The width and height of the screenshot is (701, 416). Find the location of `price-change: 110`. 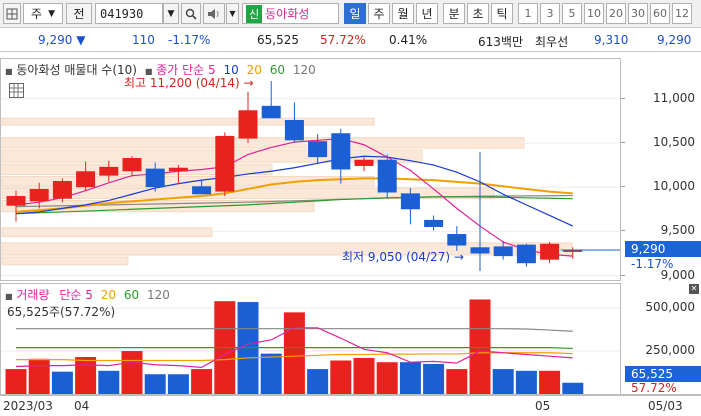

price-change: 110 is located at coordinates (143, 40).